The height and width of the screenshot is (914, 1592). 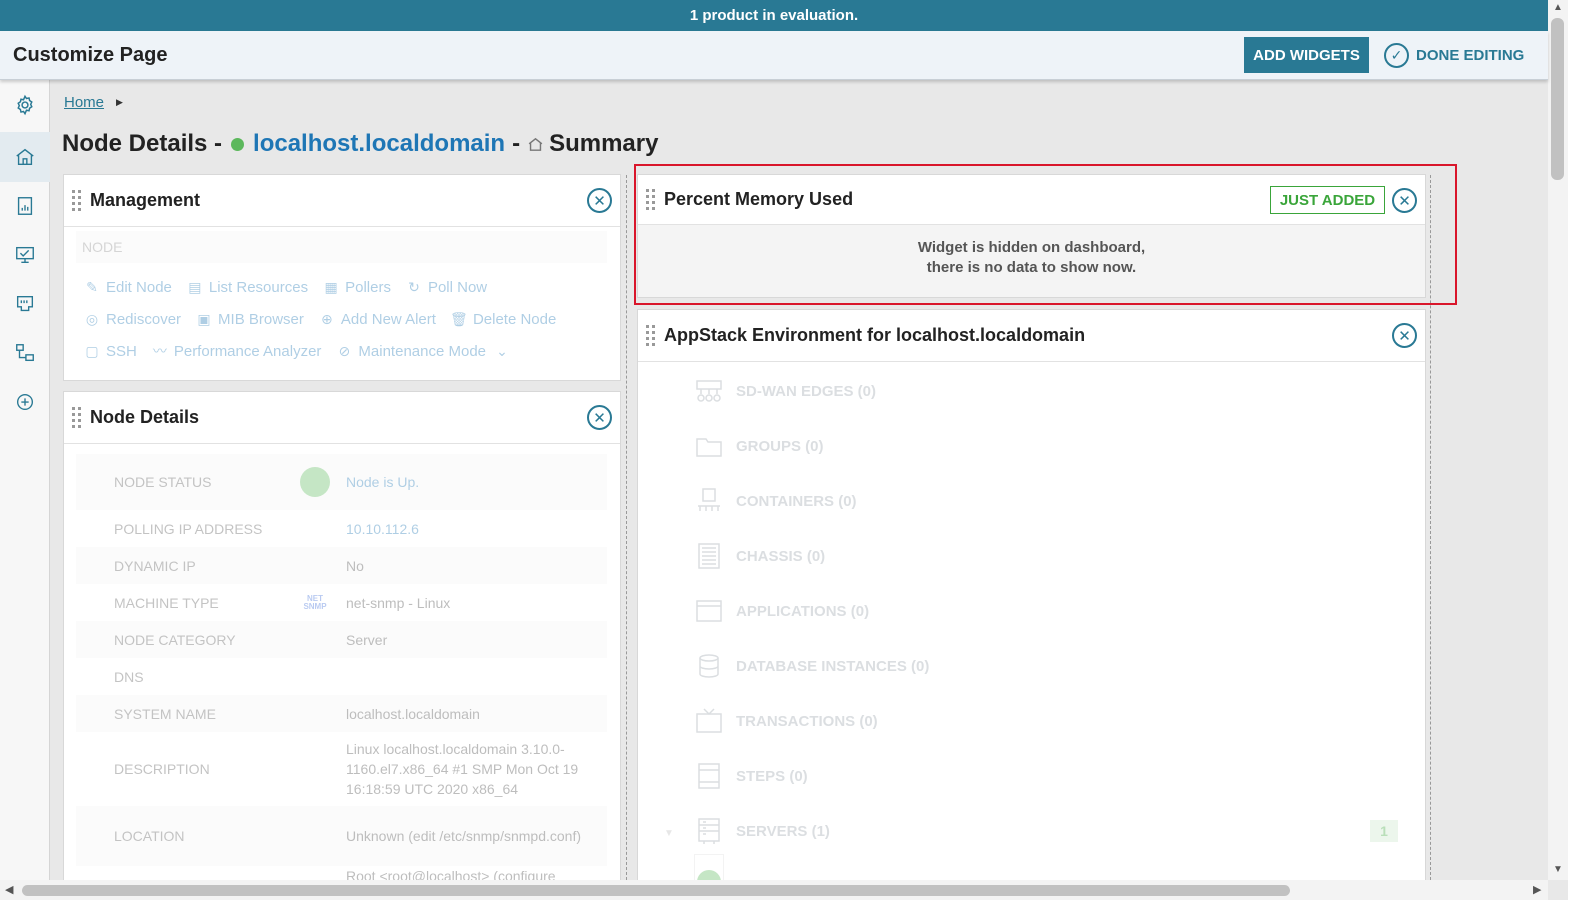 I want to click on folder-icon, so click(x=709, y=447).